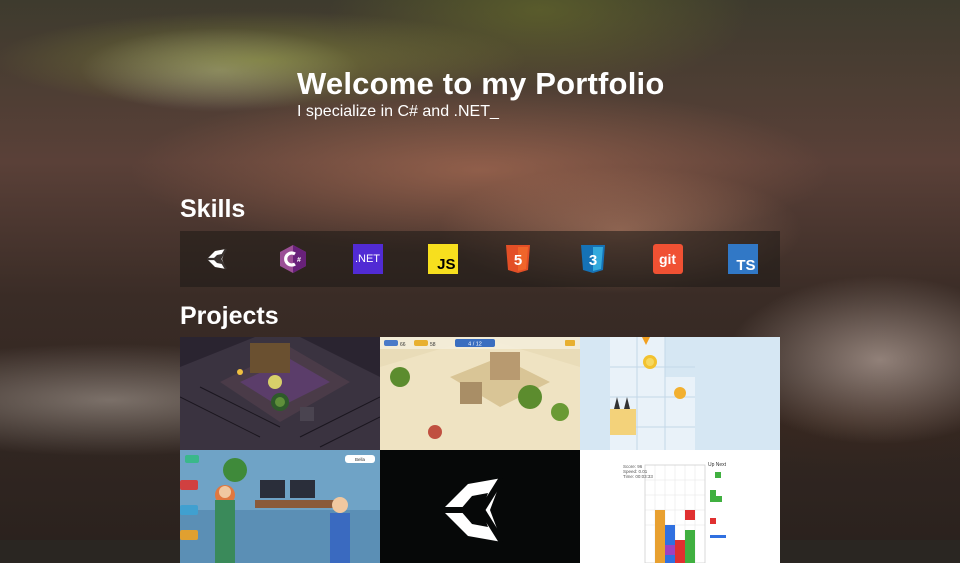 This screenshot has height=563, width=960. I want to click on project-thumbnail: 66 58 4 / 12, so click(480, 393).